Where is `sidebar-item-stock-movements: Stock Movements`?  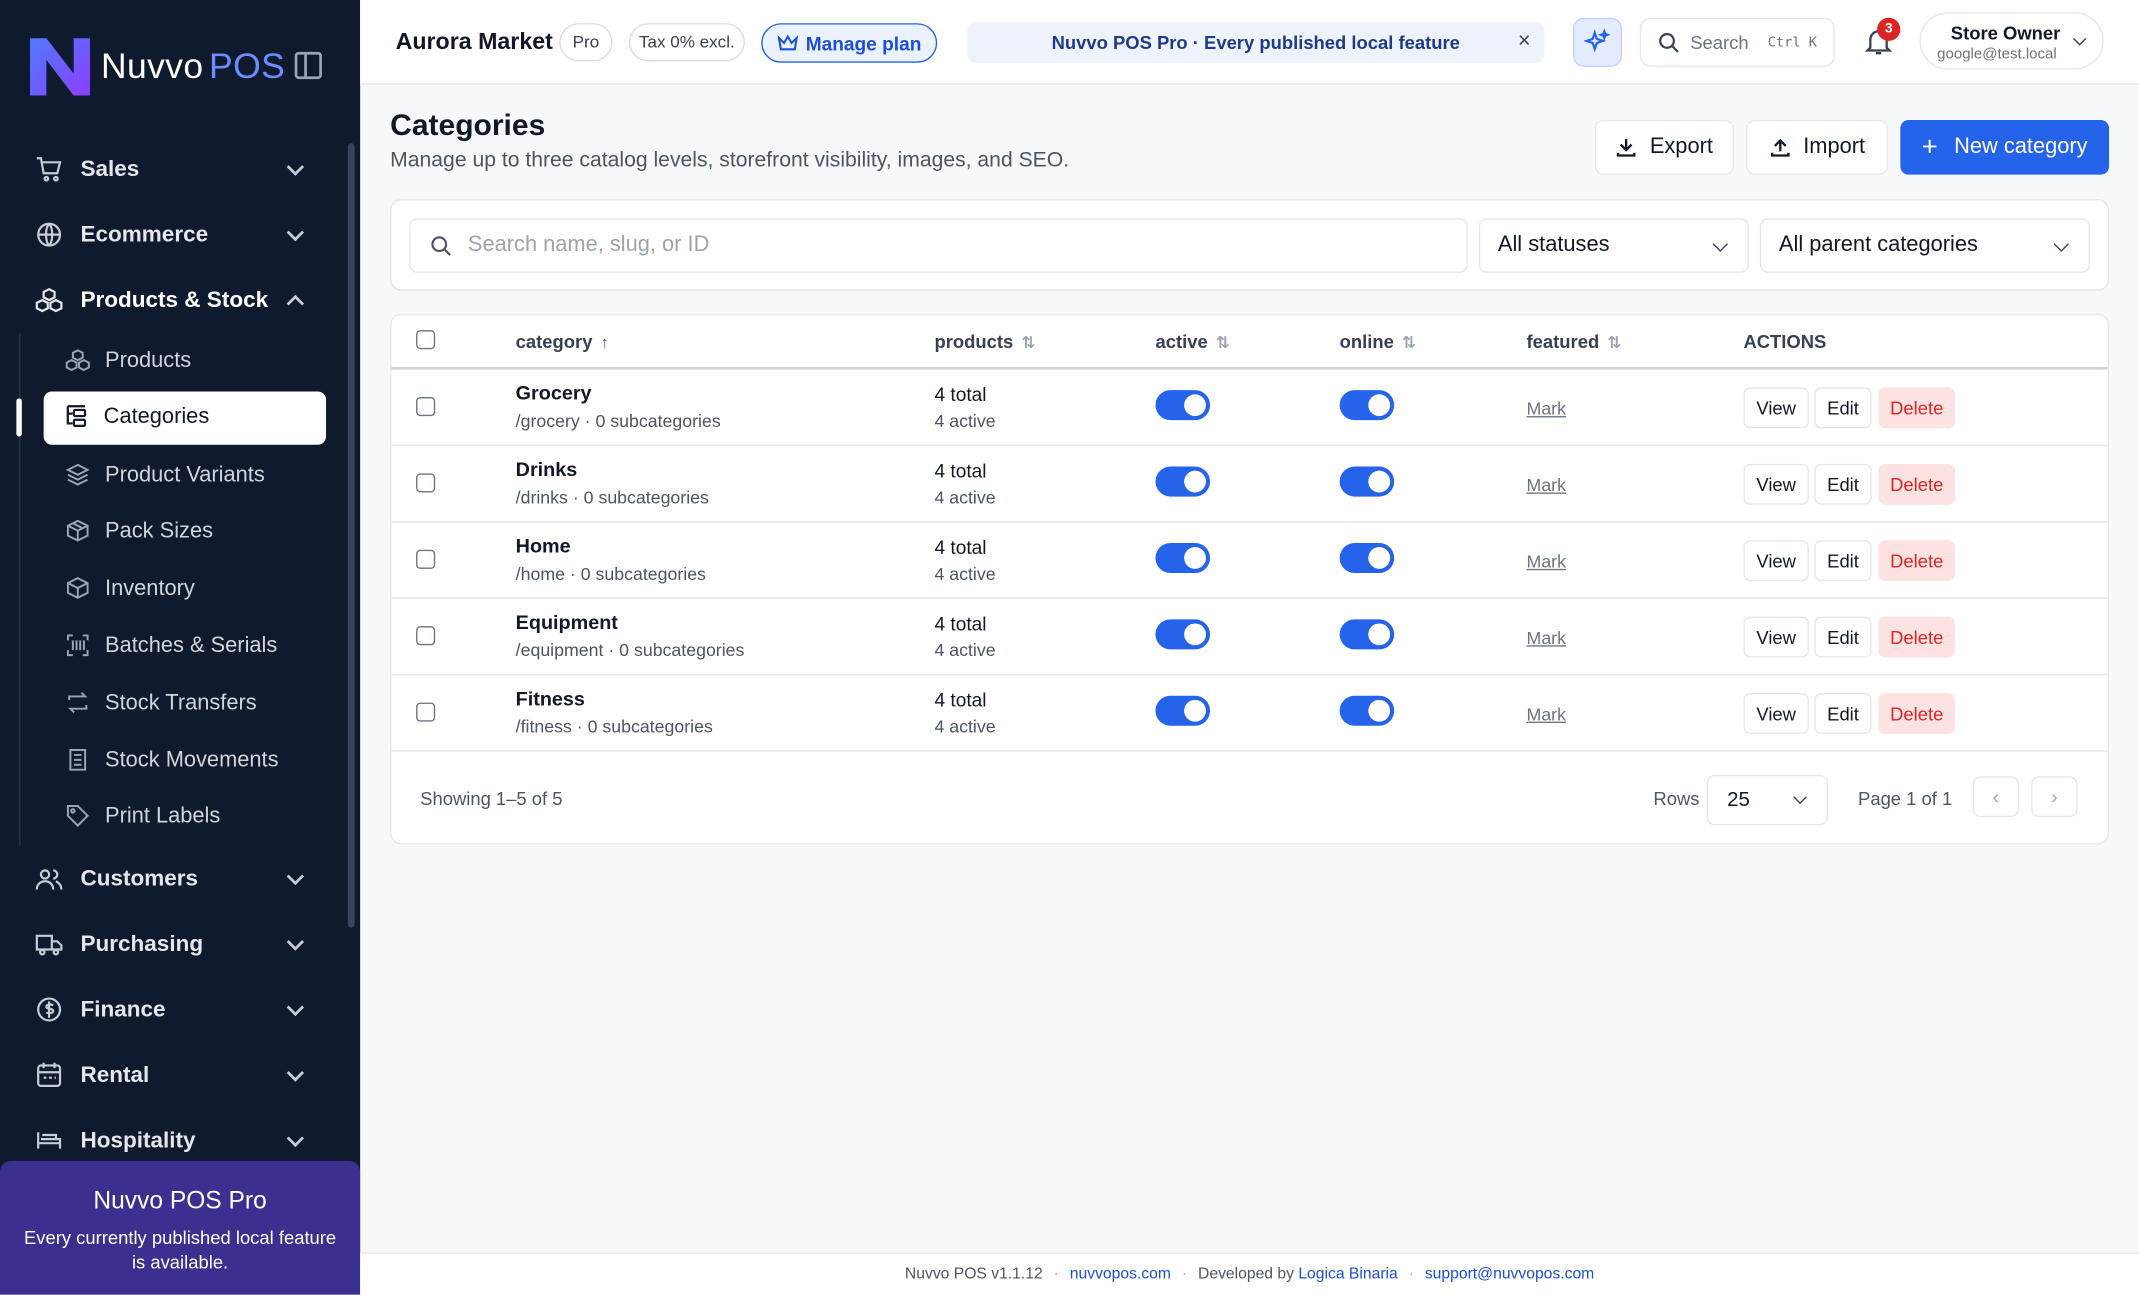 sidebar-item-stock-movements: Stock Movements is located at coordinates (190, 760).